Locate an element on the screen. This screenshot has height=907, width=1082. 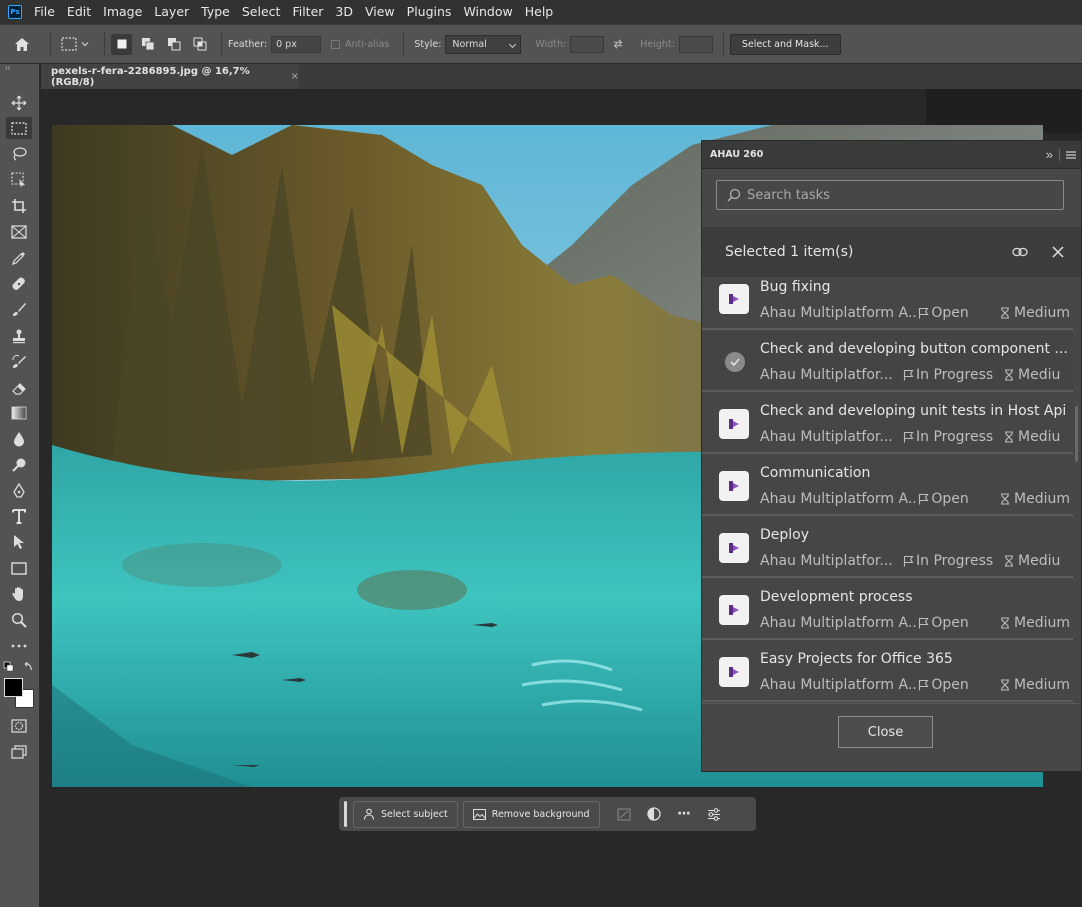
menu-help: Help is located at coordinates (539, 12).